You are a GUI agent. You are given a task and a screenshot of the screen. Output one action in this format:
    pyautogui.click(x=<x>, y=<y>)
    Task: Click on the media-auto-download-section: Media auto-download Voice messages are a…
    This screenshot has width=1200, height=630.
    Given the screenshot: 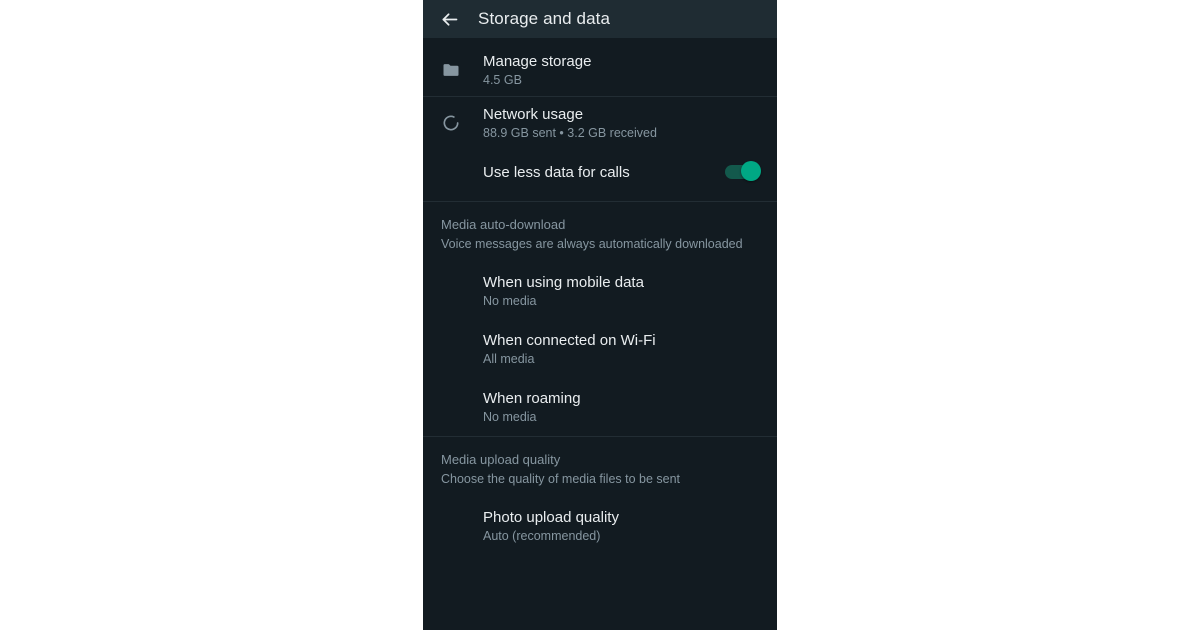 What is the action you would take?
    pyautogui.click(x=600, y=319)
    